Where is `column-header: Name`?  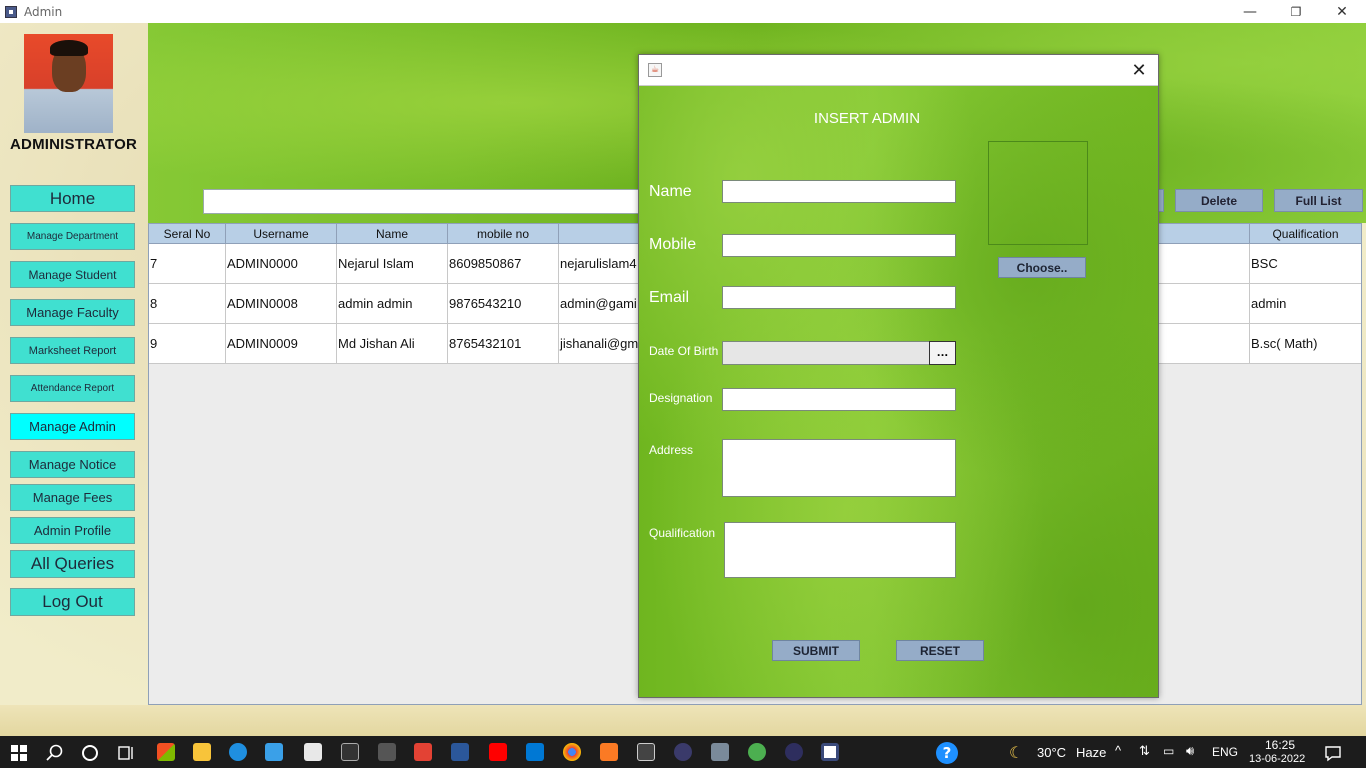
column-header: Name is located at coordinates (392, 234).